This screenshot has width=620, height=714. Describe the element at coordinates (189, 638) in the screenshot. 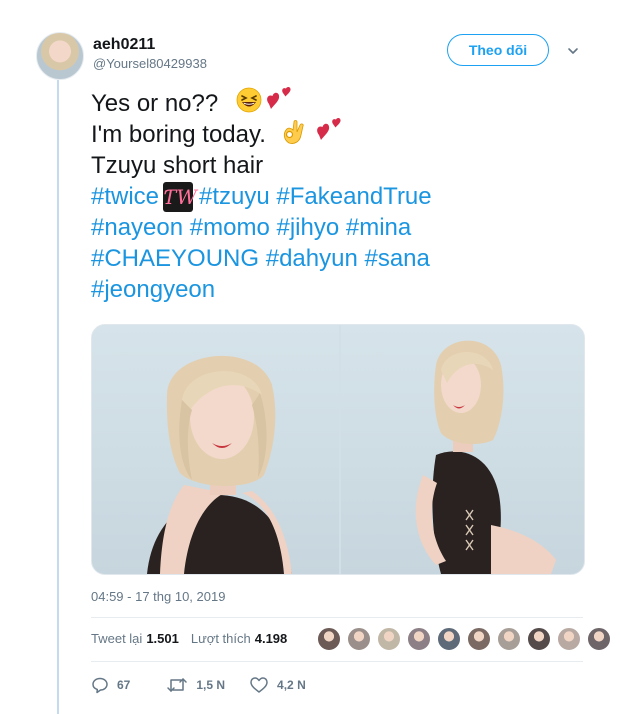

I see `engagement-stats: Tweet lại 1.501 Lượt thích 4.198` at that location.